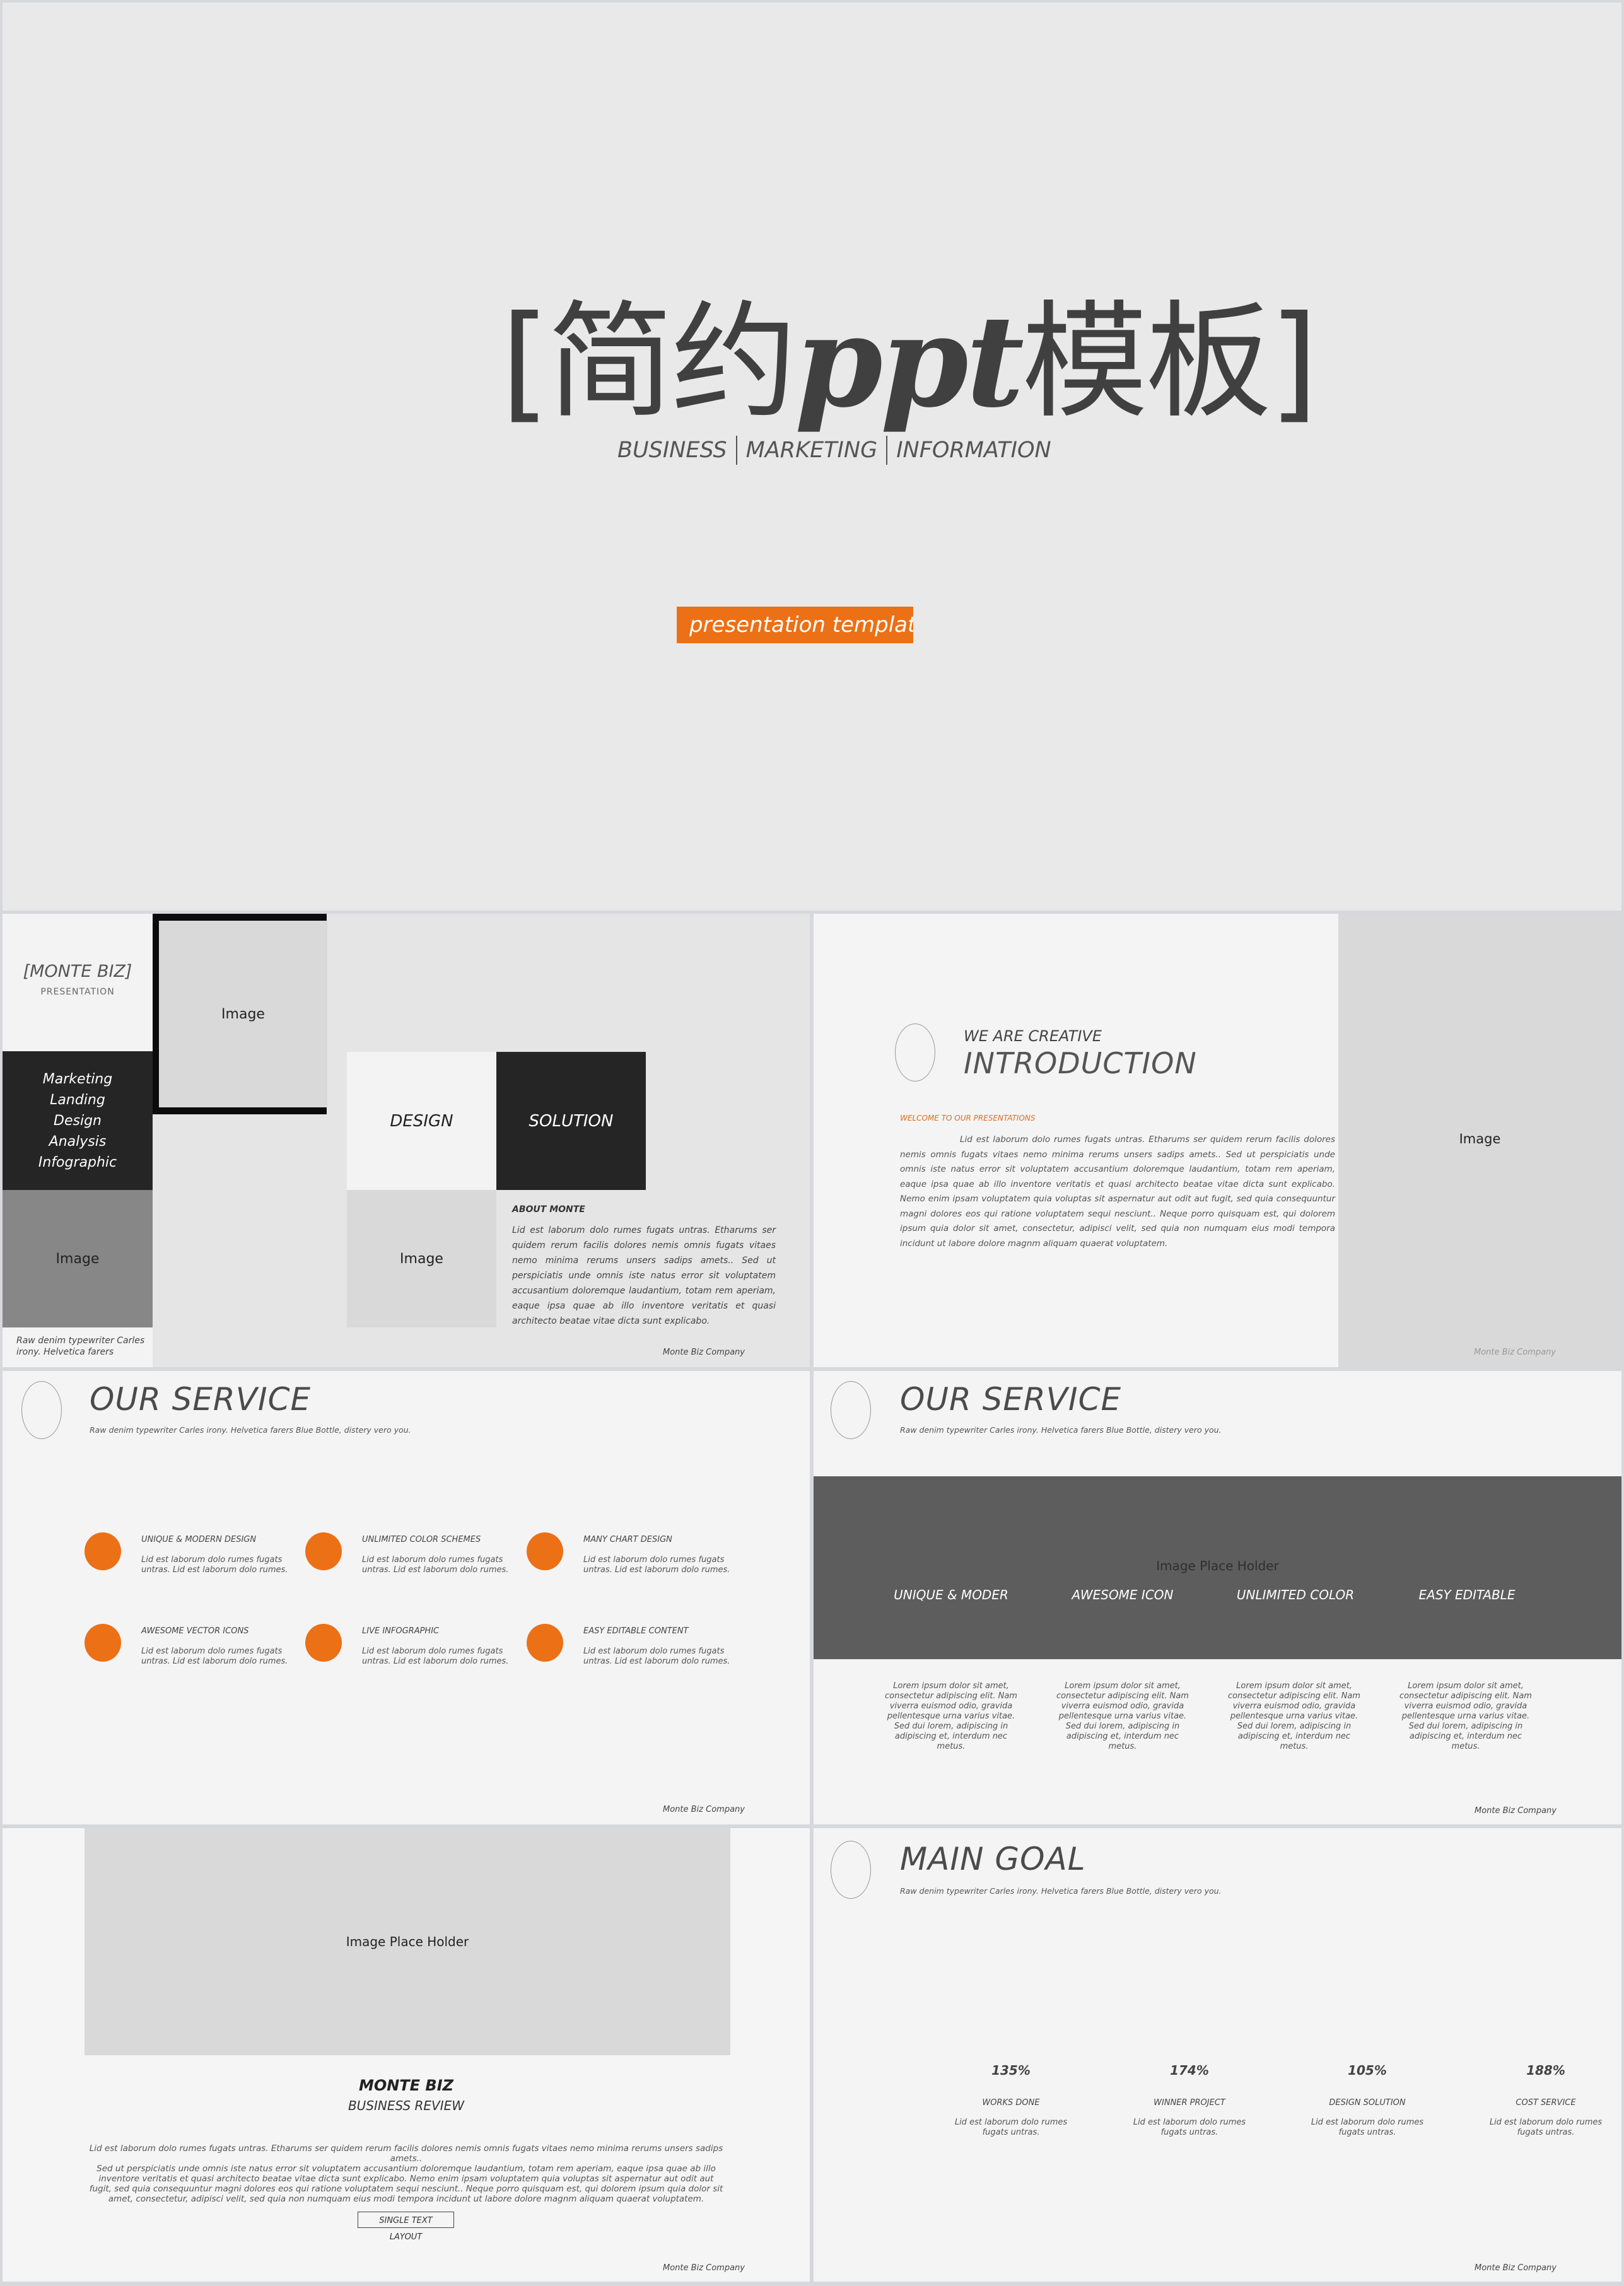  What do you see at coordinates (401, 1631) in the screenshot?
I see `feature-heading: LIVE INFOGRAPHIC` at bounding box center [401, 1631].